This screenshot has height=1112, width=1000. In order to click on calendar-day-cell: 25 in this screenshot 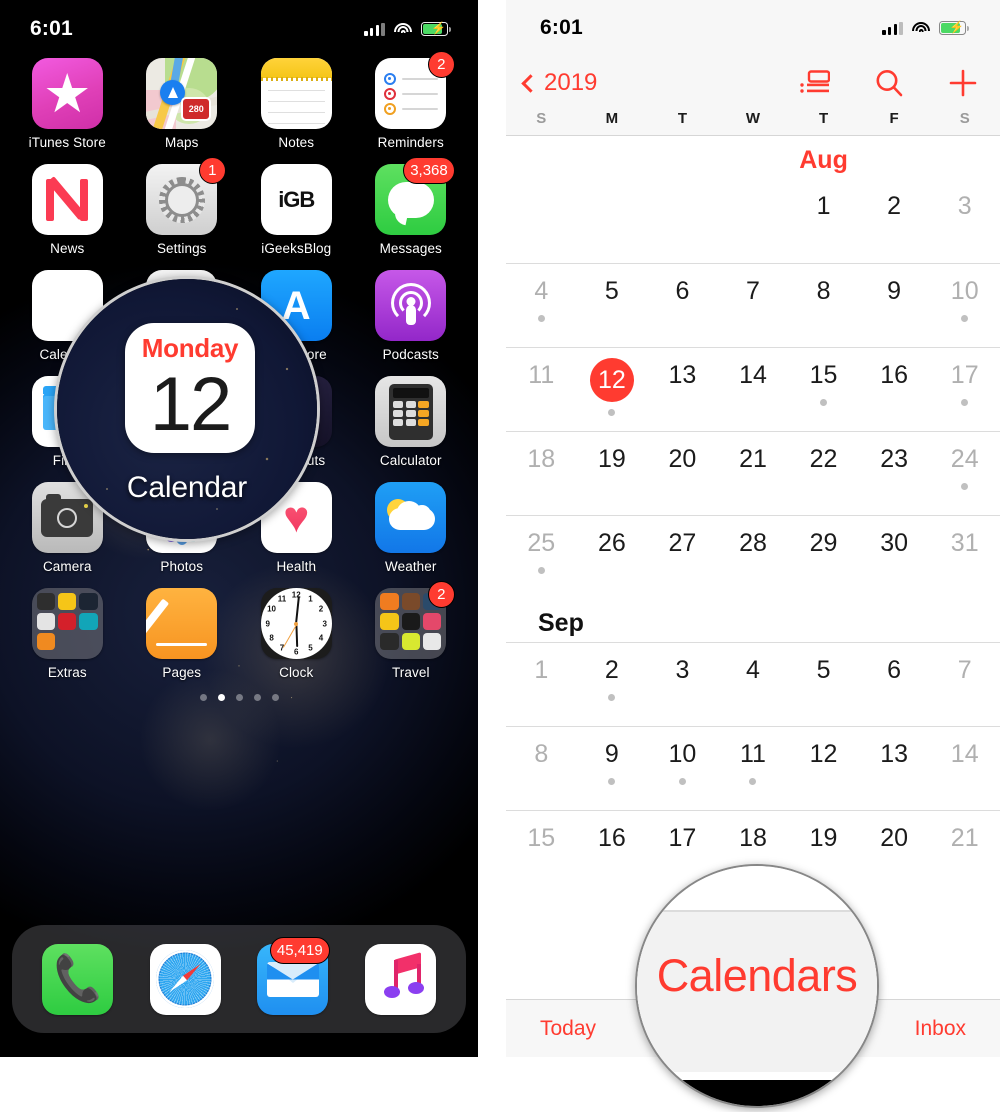, I will do `click(541, 557)`.